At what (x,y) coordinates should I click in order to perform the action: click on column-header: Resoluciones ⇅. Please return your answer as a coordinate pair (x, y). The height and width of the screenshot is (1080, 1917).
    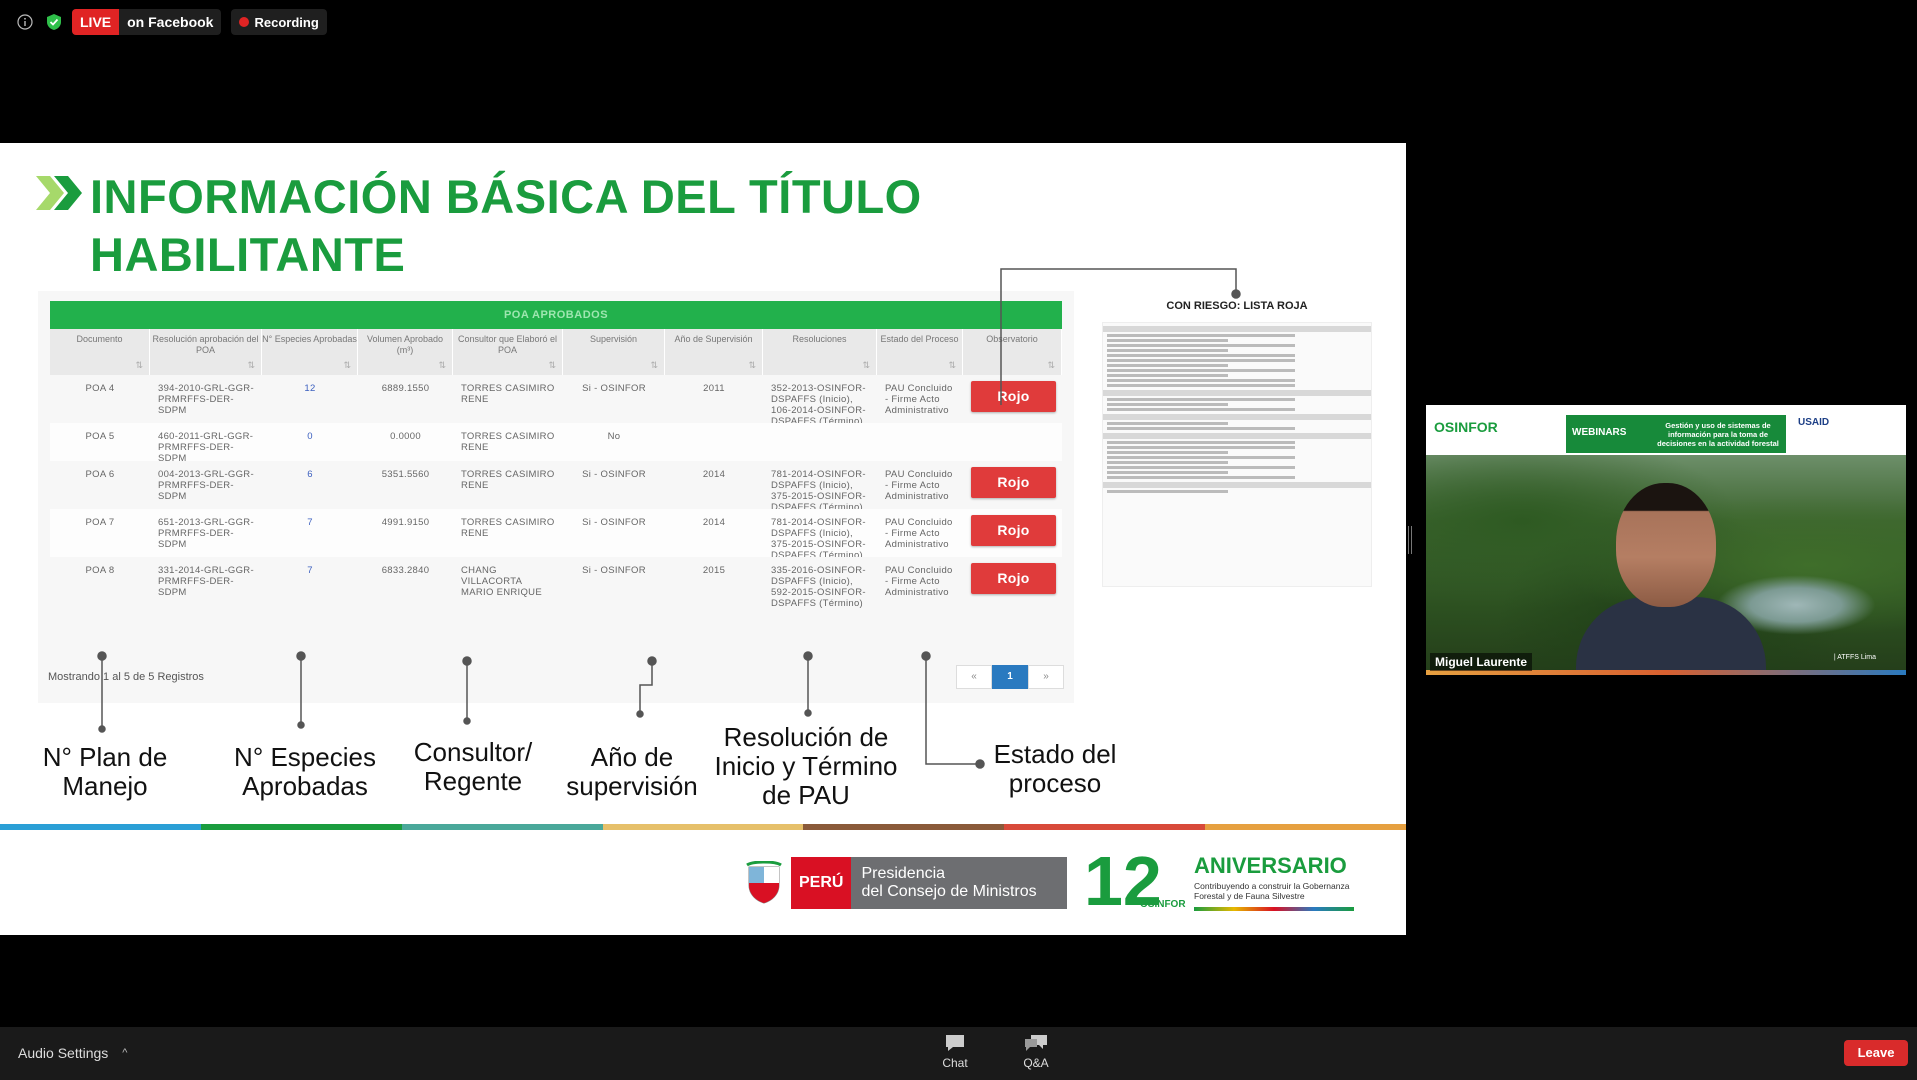
    Looking at the image, I should click on (820, 352).